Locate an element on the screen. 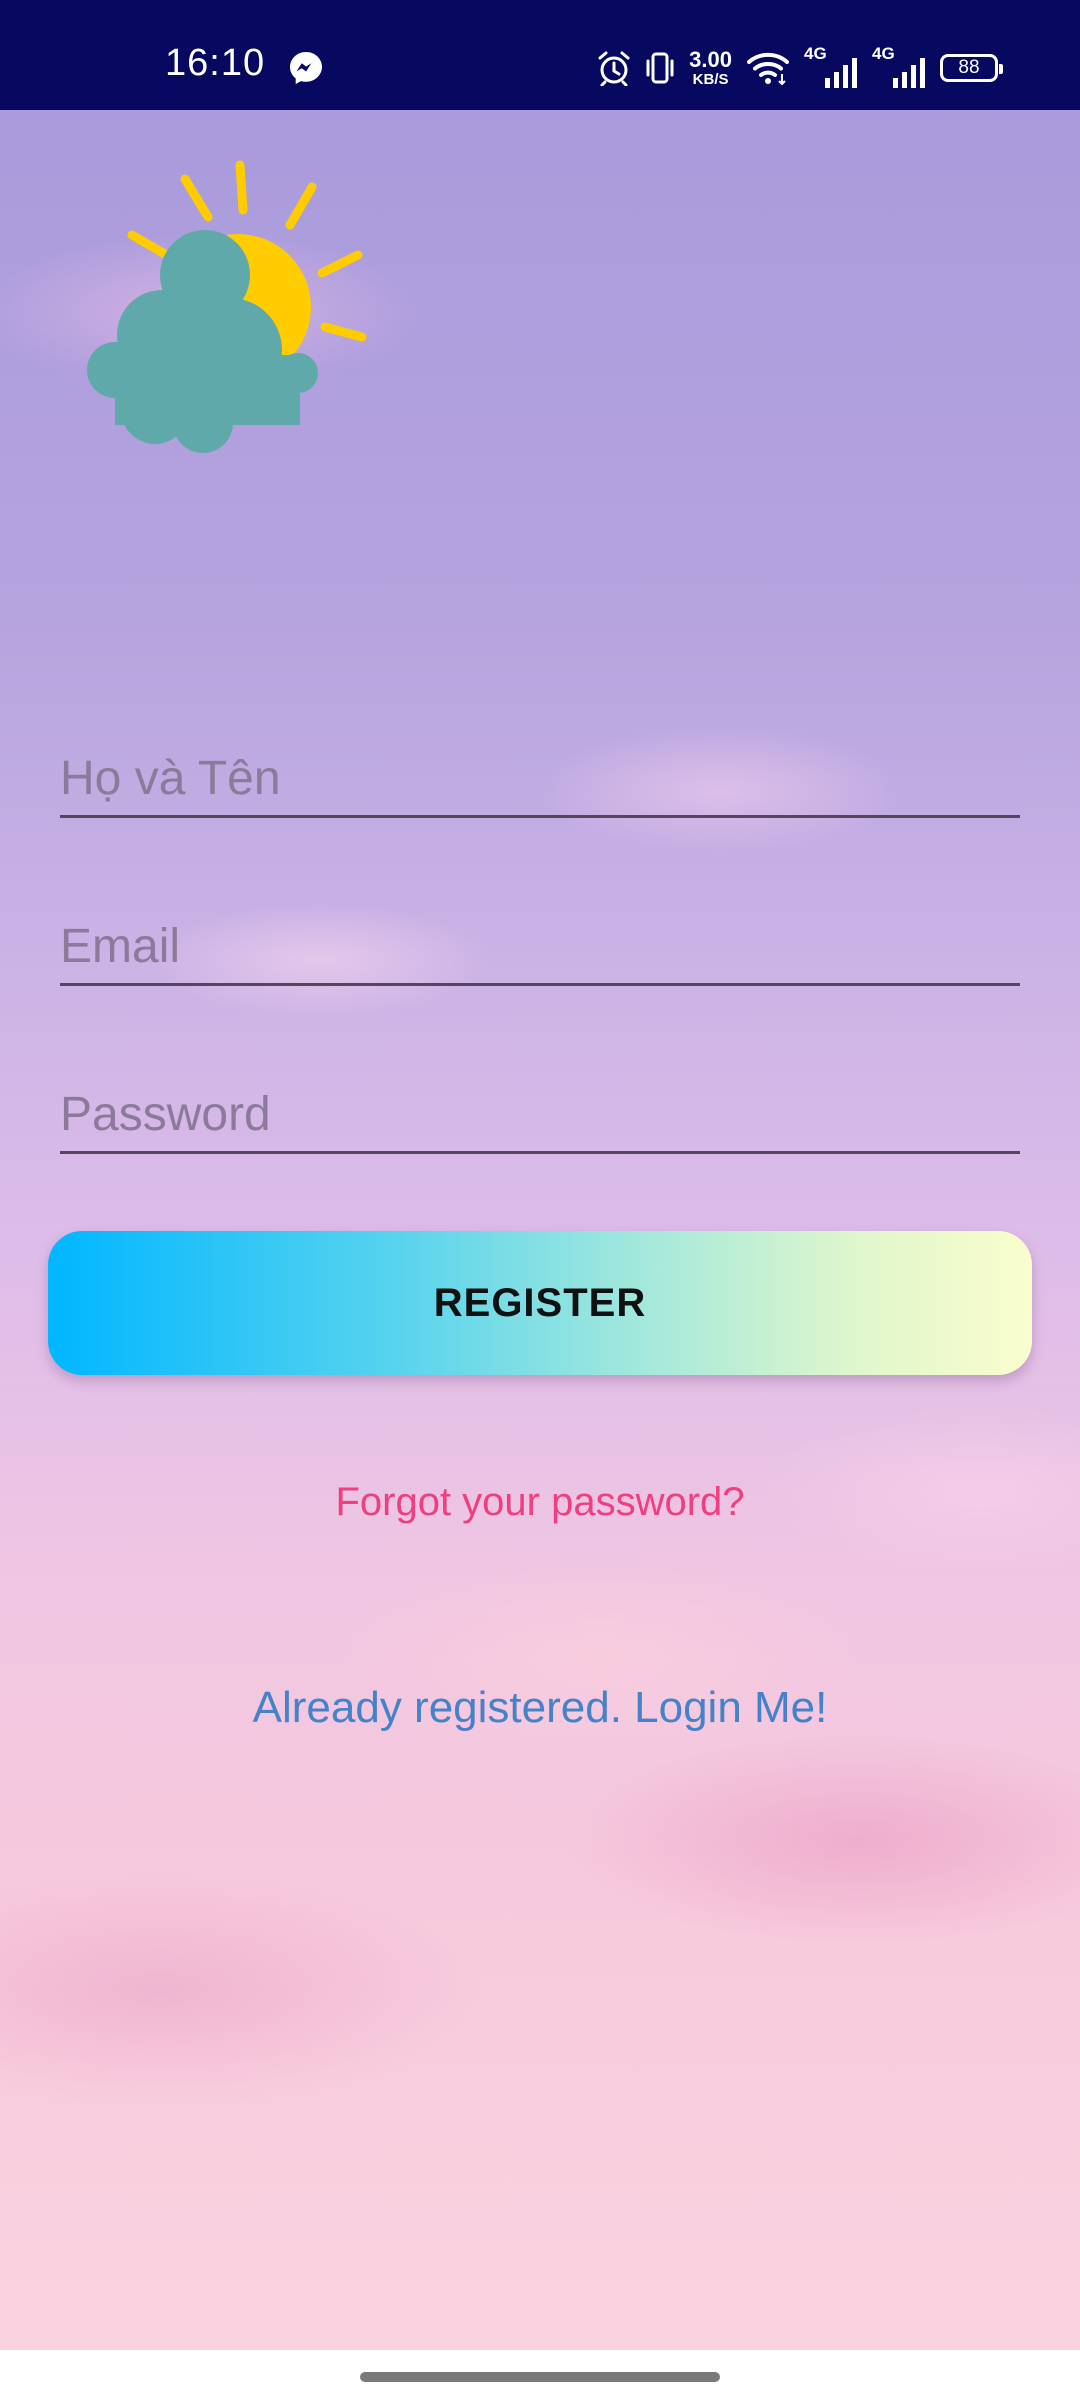 The width and height of the screenshot is (1080, 2400). register-button: REGISTER is located at coordinates (540, 1303).